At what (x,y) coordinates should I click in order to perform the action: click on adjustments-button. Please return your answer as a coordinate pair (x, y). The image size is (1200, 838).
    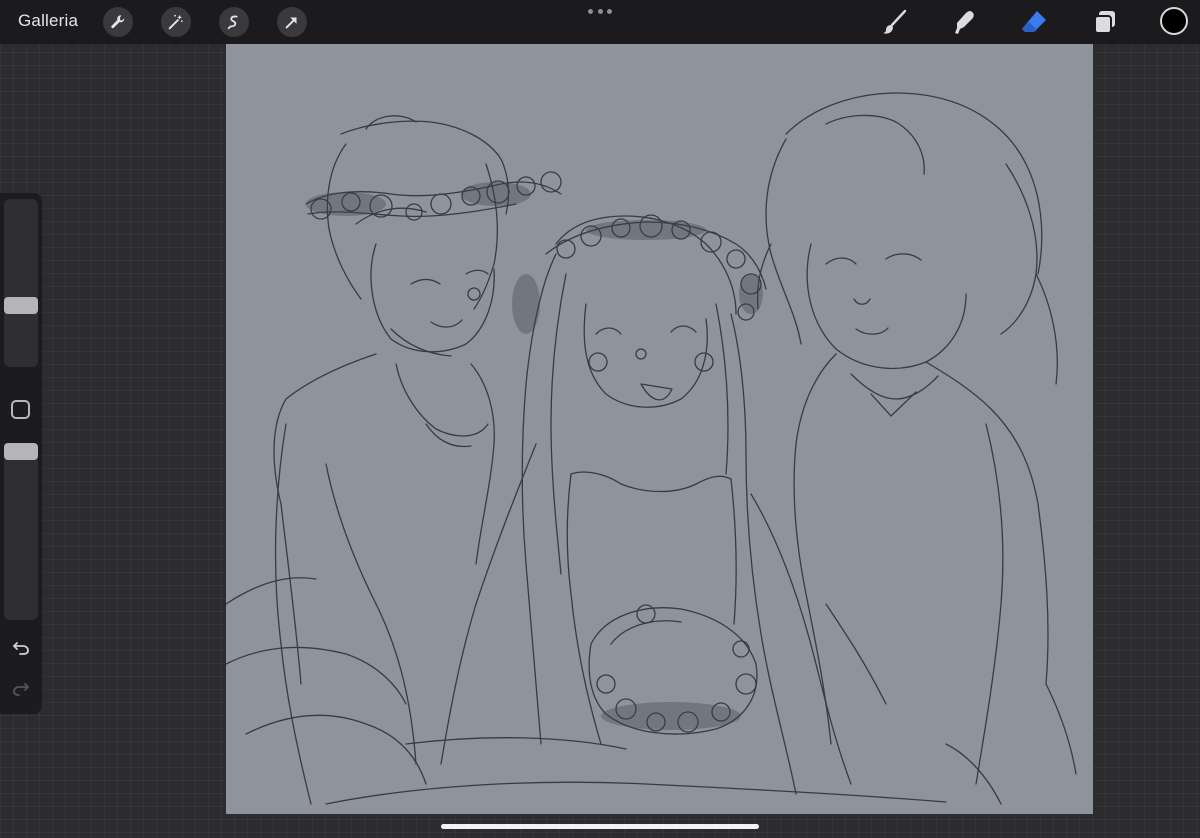
    Looking at the image, I should click on (176, 22).